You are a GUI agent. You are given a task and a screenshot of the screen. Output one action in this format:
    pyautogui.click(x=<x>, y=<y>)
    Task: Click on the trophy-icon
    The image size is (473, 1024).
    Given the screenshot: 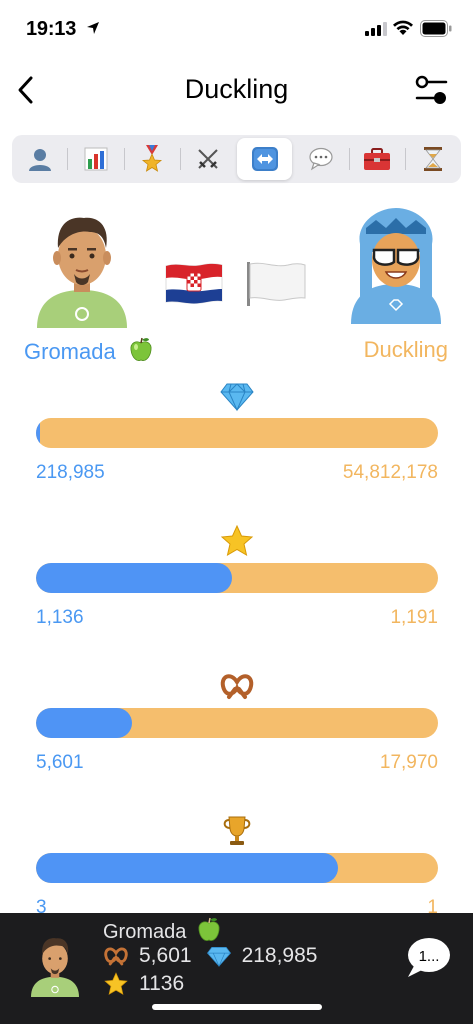 What is the action you would take?
    pyautogui.click(x=237, y=830)
    